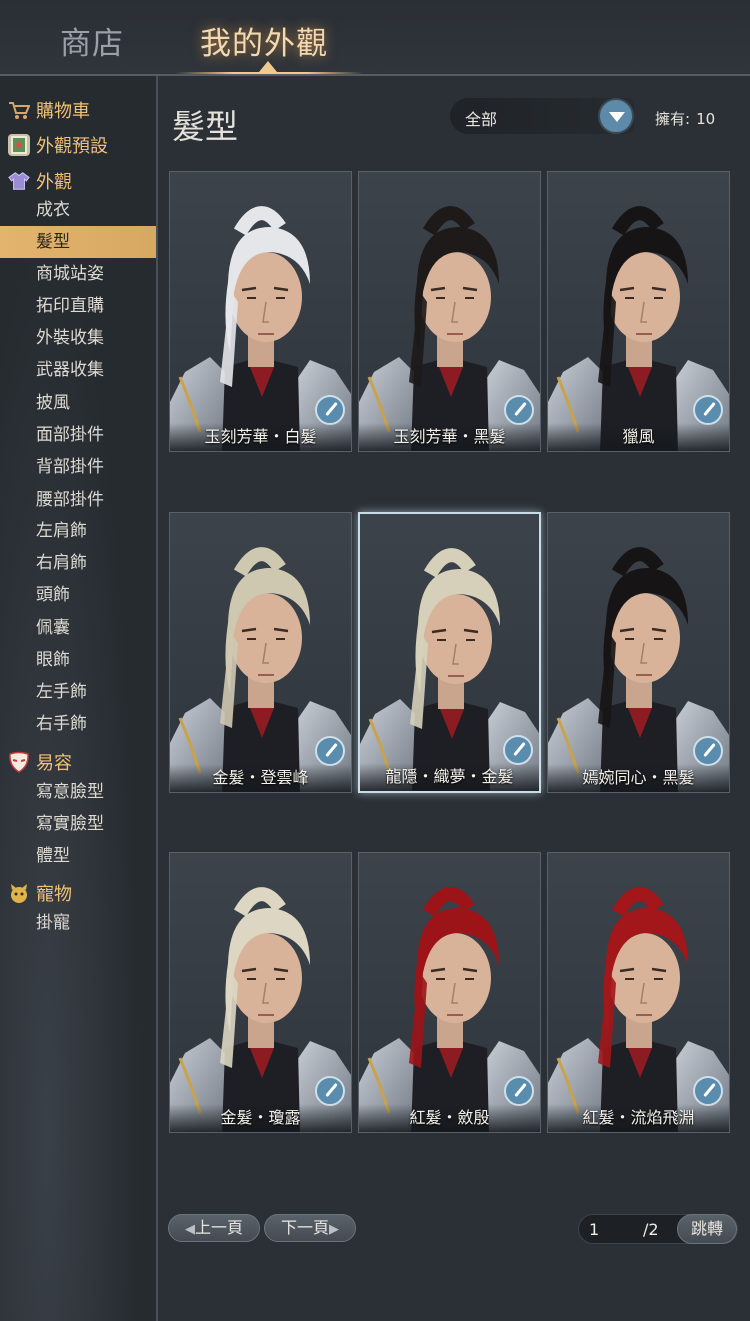 The image size is (750, 1321). Describe the element at coordinates (70, 467) in the screenshot. I see `sidebar-item-back-pendant: 背部掛件` at that location.